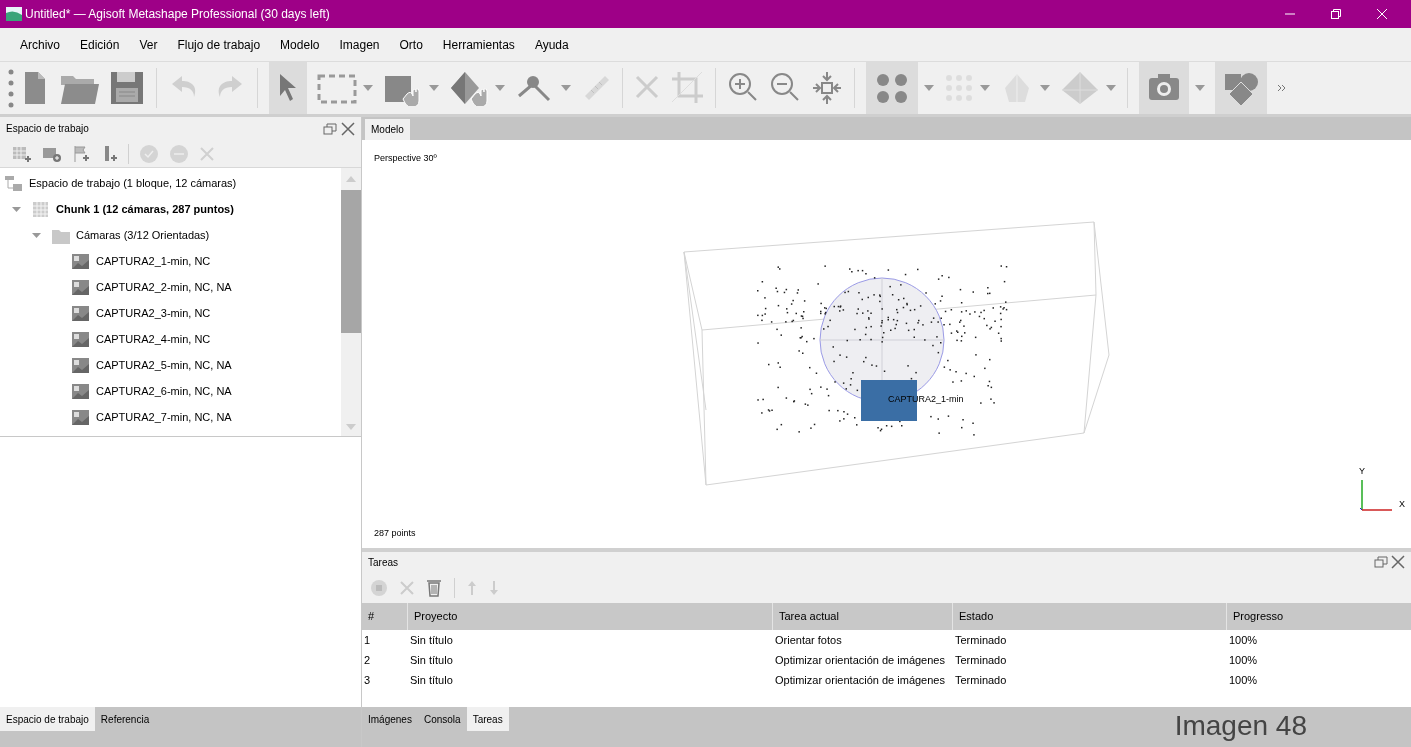 The height and width of the screenshot is (747, 1411). What do you see at coordinates (177, 14) in the screenshot?
I see `window-title: Untitled* — Agisoft Metashape Professional (30 days left)` at bounding box center [177, 14].